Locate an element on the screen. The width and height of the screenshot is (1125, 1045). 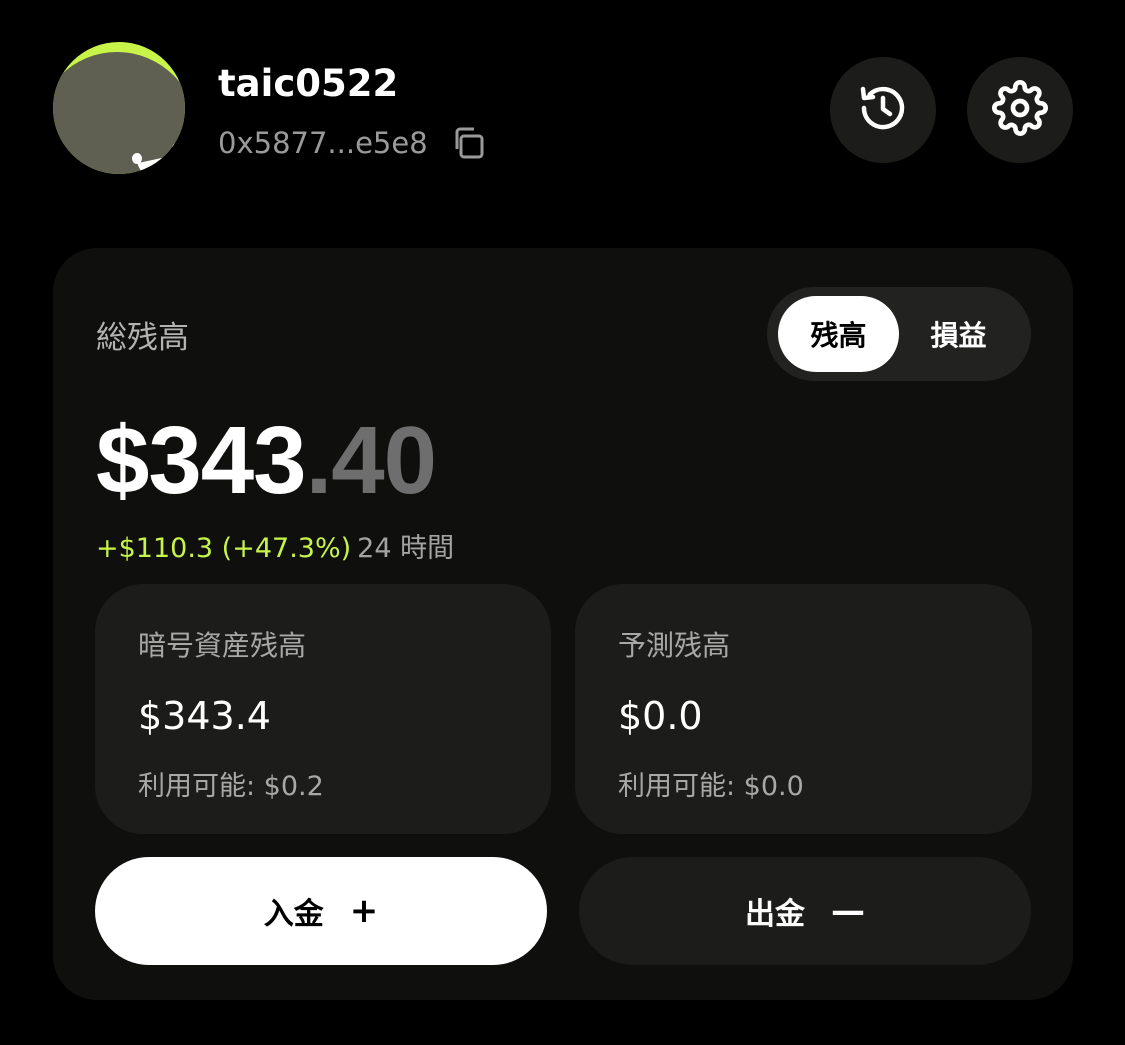
history-icon is located at coordinates (883, 110).